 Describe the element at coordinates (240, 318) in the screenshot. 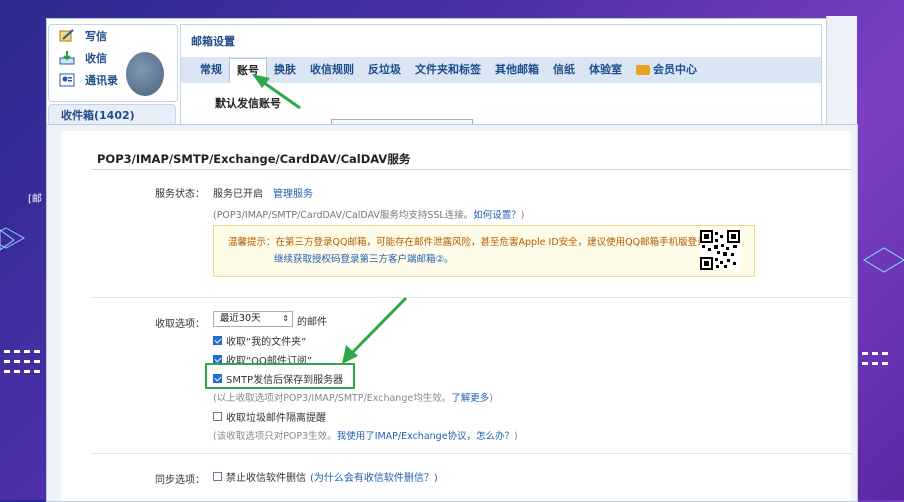

I see `receive-range-value: 最近30天` at that location.